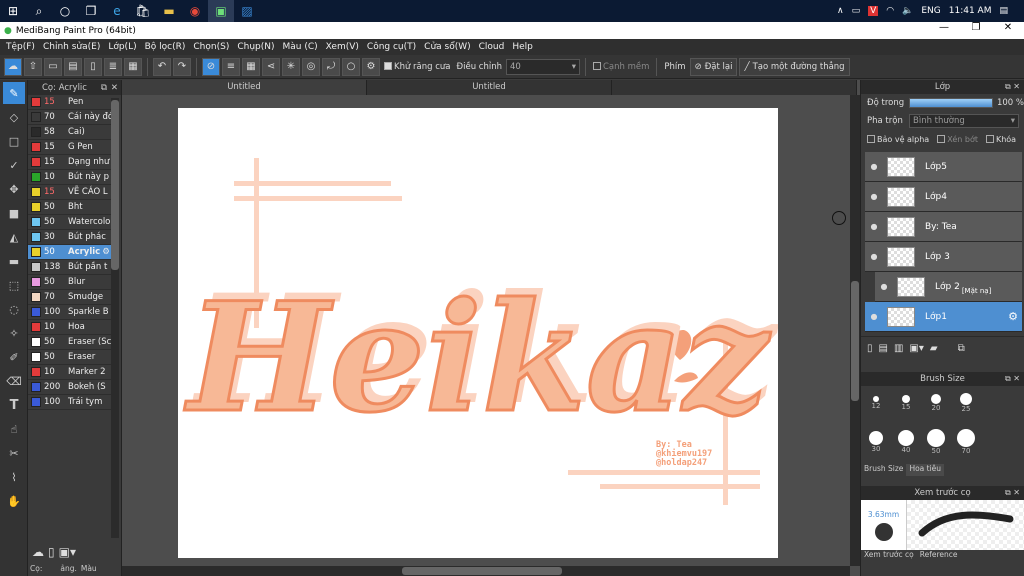 This screenshot has width=1024, height=576. I want to click on soft-edge-checkbox: Cạnh mềm, so click(621, 67).